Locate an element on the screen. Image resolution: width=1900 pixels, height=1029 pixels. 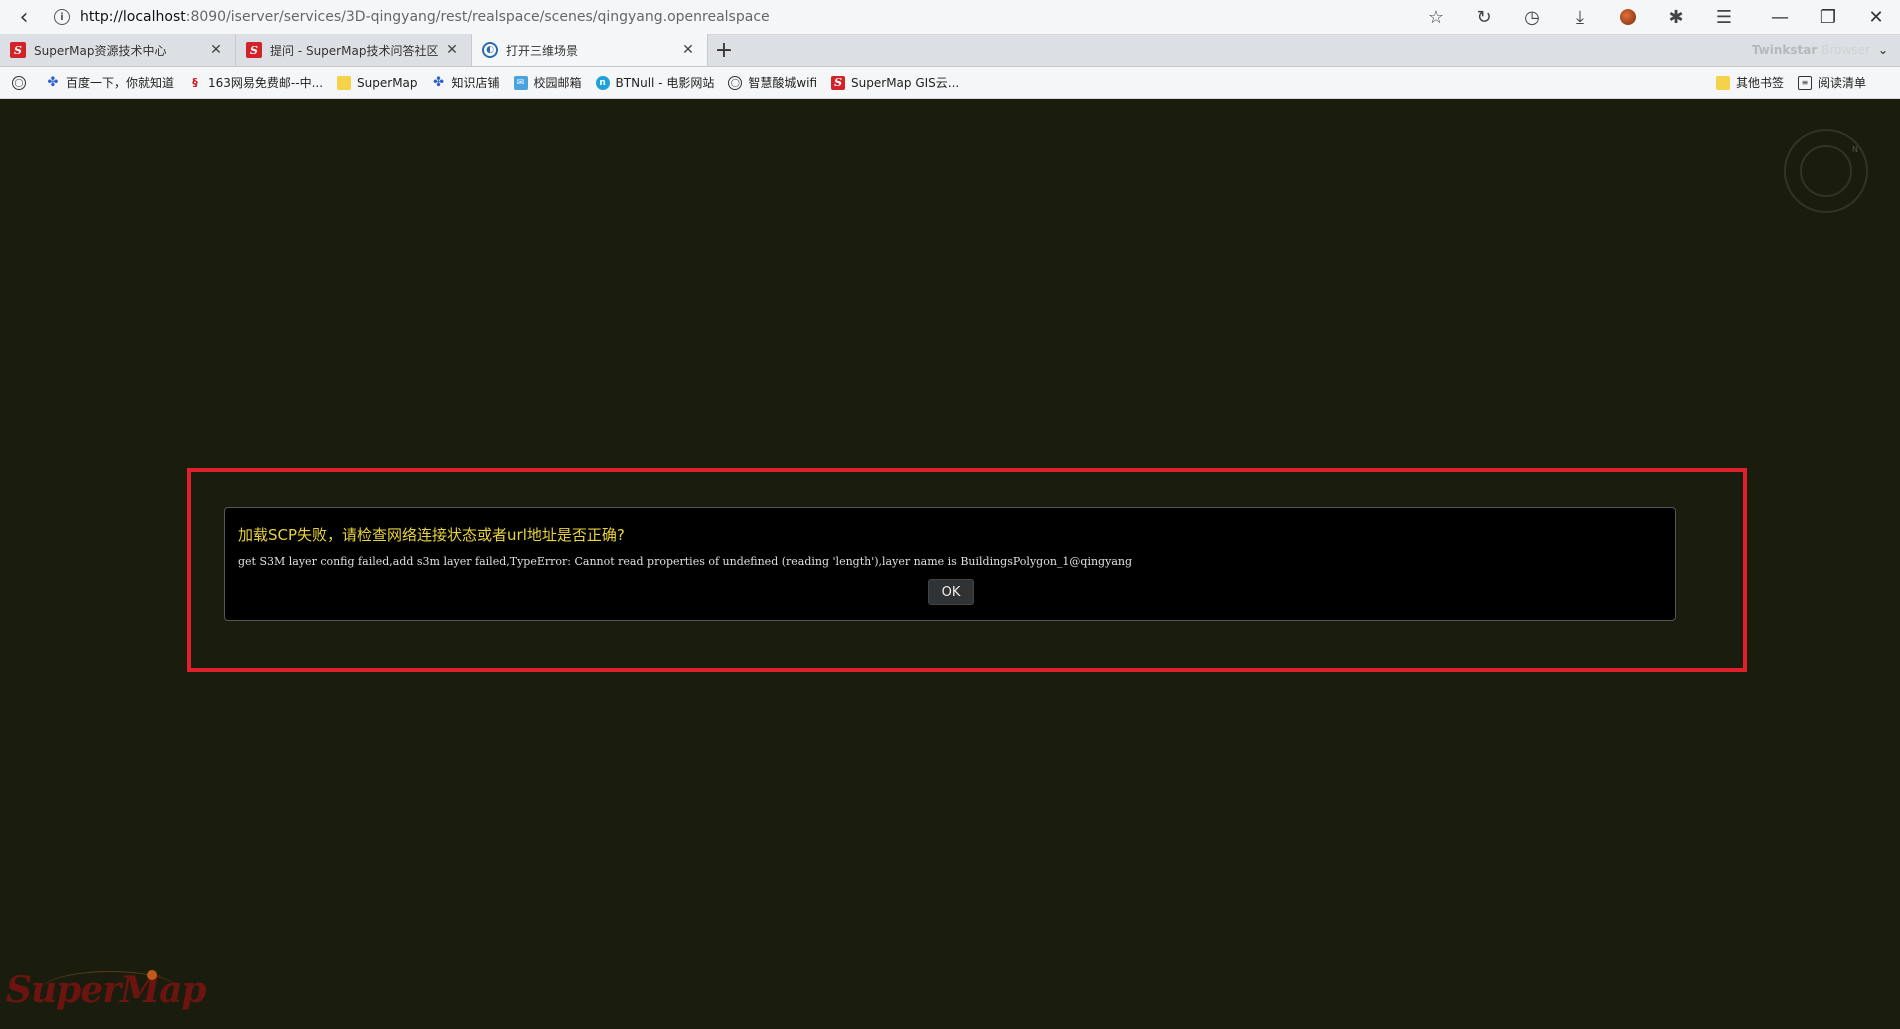
bookmark-btnull: n BTNull - 电影网站 is located at coordinates (655, 82).